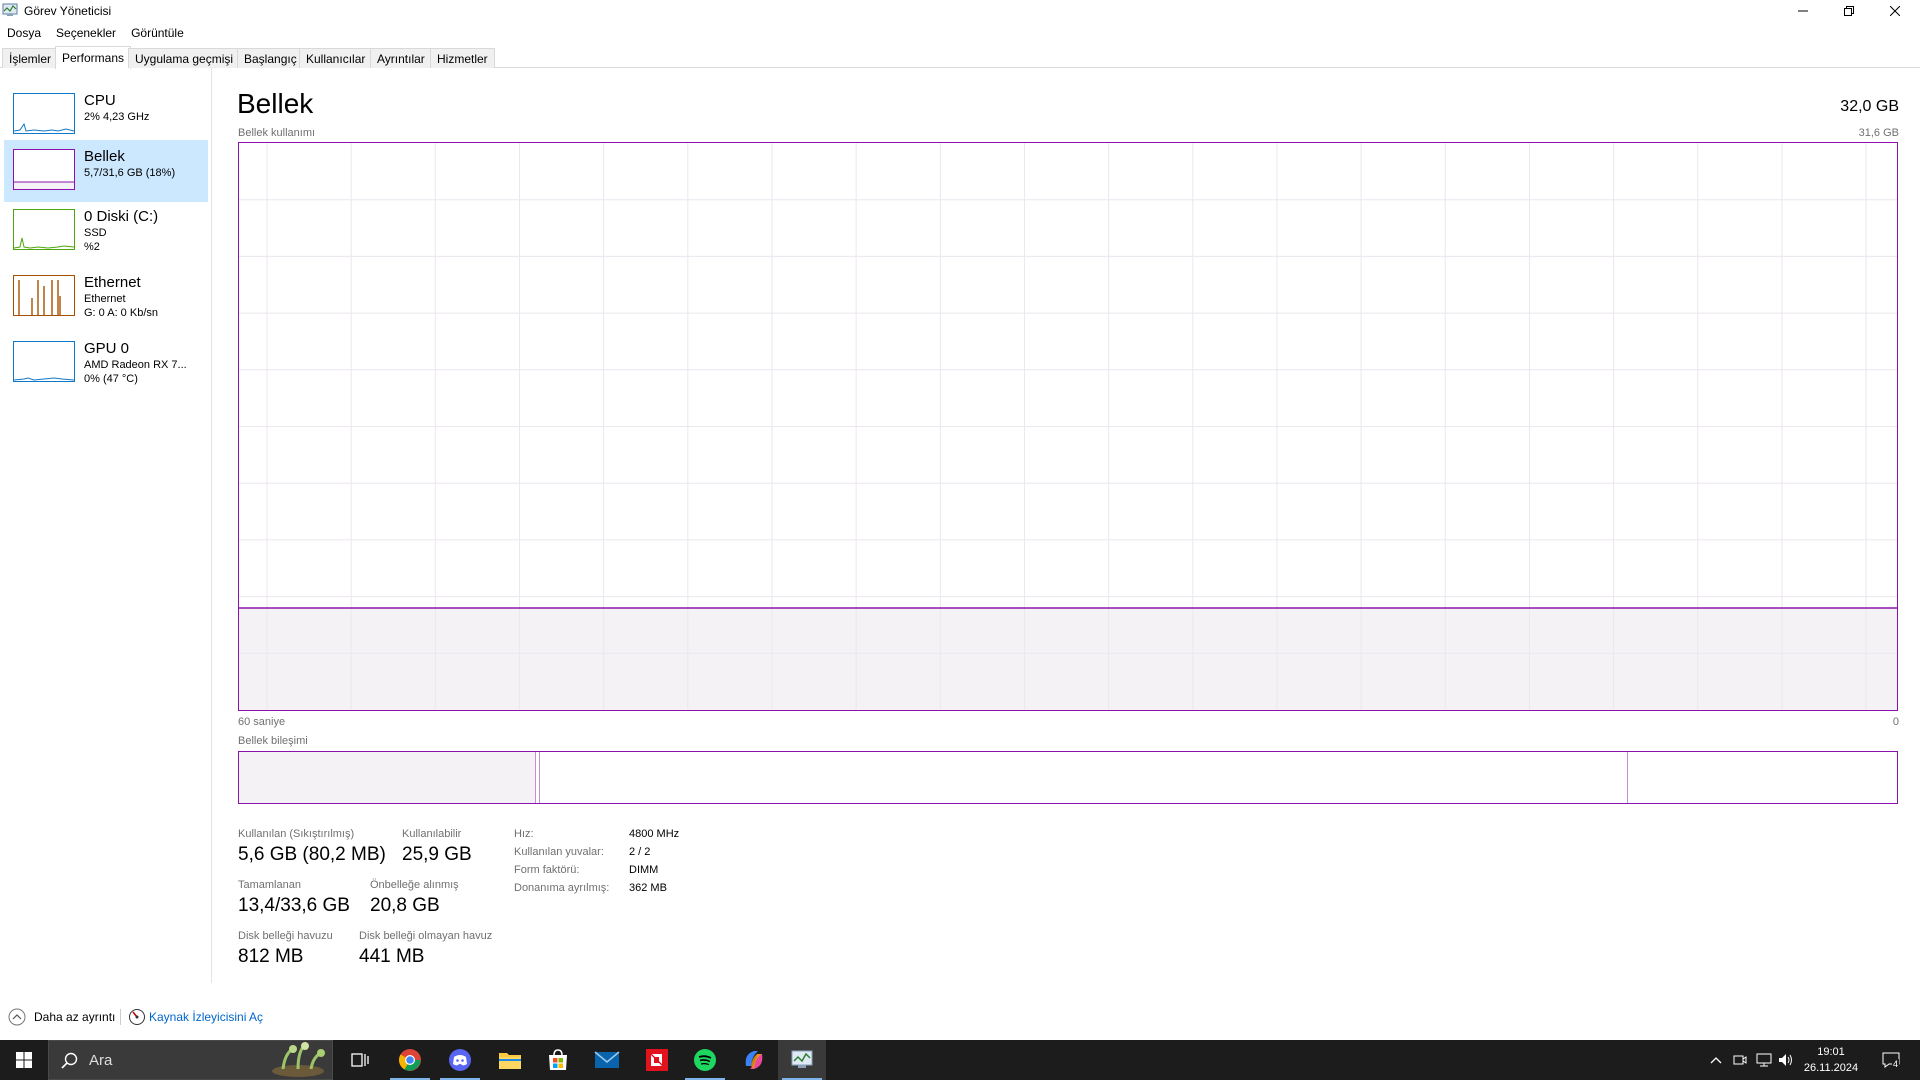  I want to click on sidebar-cpu-title: CPU, so click(100, 100).